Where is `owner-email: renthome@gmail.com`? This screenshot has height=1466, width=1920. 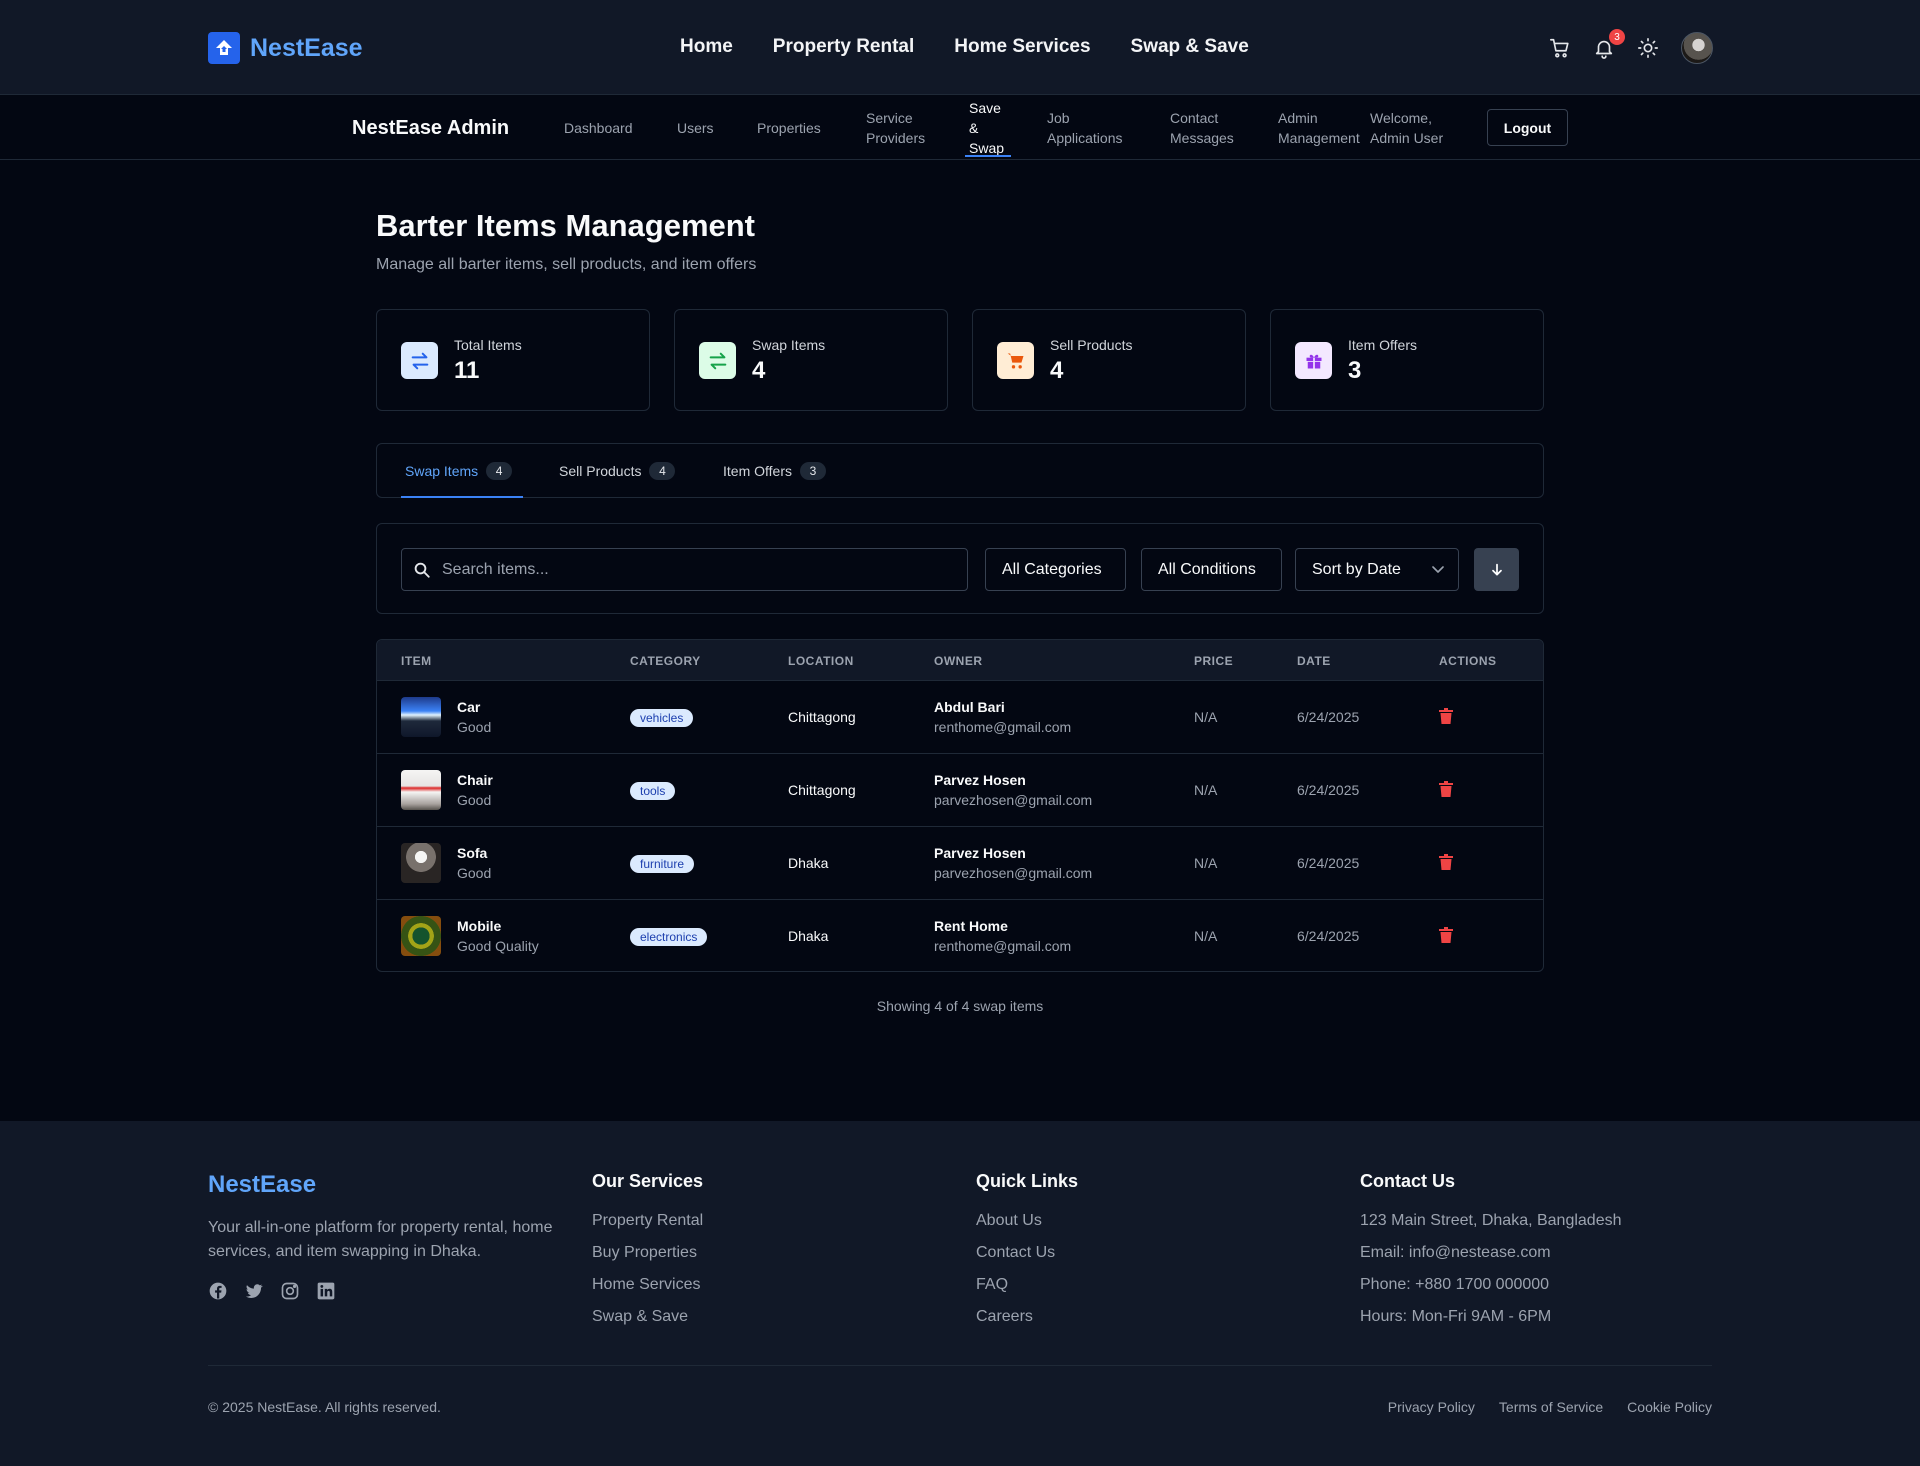 owner-email: renthome@gmail.com is located at coordinates (1003, 727).